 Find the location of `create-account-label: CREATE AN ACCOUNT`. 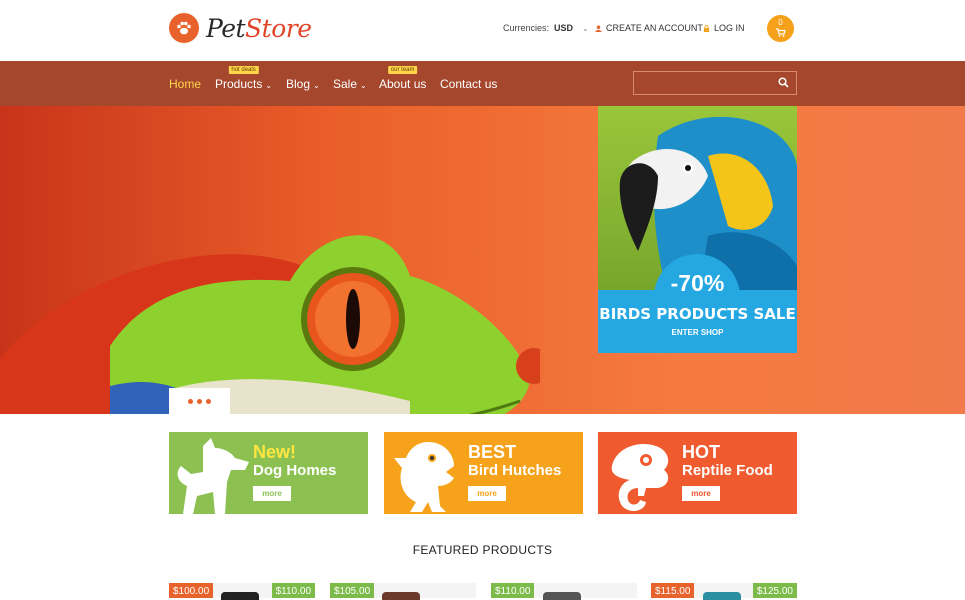

create-account-label: CREATE AN ACCOUNT is located at coordinates (654, 28).